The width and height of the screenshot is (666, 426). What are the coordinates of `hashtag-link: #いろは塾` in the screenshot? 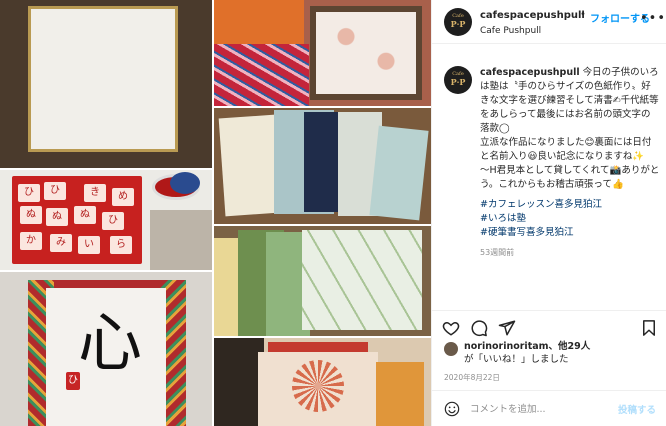 It's located at (570, 219).